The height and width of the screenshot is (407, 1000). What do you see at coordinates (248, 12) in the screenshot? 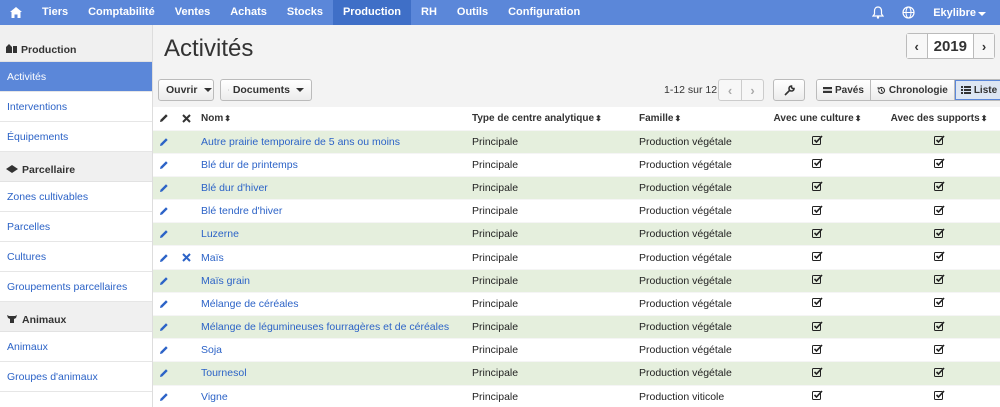
I see `nav-item-achats: Achats` at bounding box center [248, 12].